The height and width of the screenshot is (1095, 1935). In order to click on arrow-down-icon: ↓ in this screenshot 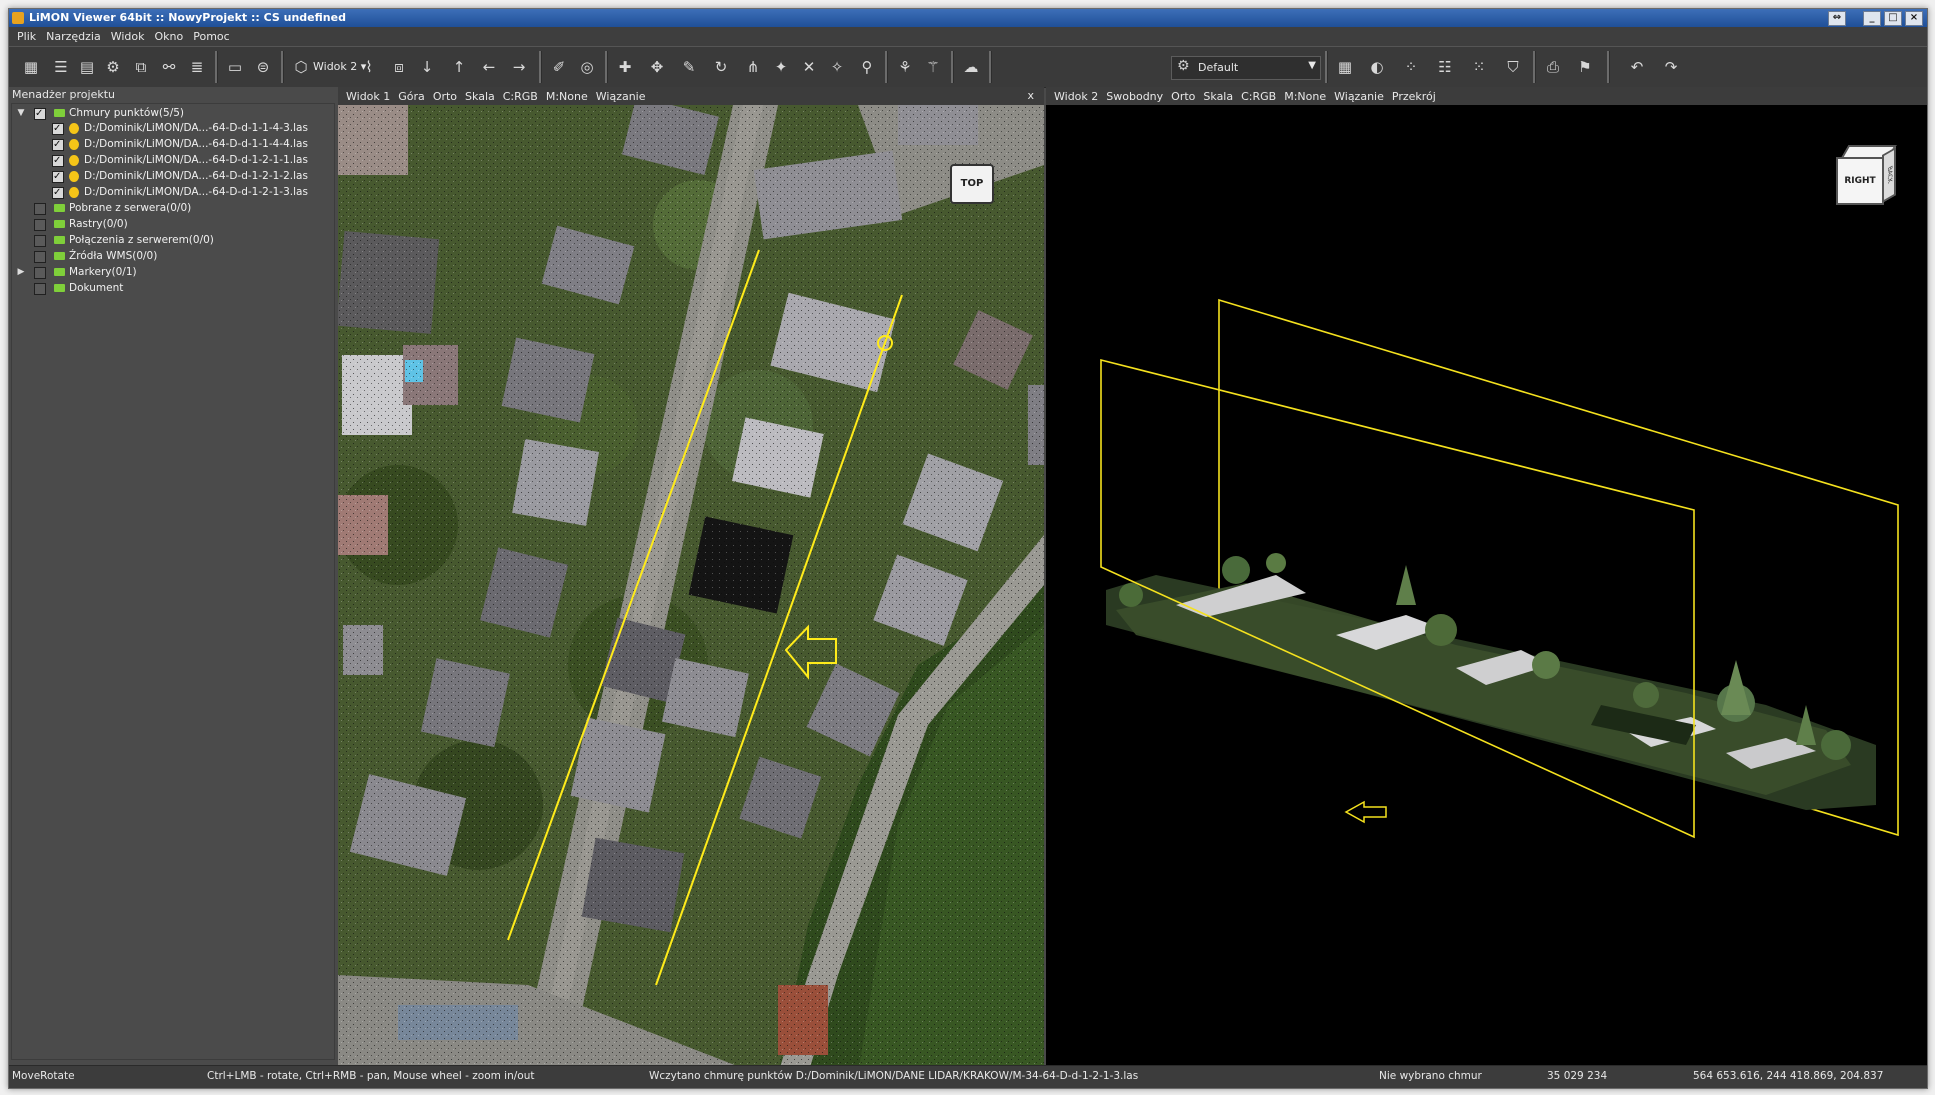, I will do `click(427, 67)`.